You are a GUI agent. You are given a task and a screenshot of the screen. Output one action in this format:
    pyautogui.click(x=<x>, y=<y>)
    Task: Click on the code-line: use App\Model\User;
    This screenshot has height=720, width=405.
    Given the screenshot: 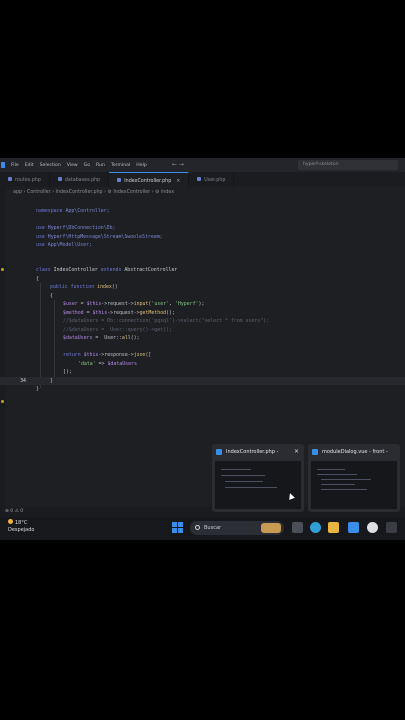 What is the action you would take?
    pyautogui.click(x=202, y=245)
    